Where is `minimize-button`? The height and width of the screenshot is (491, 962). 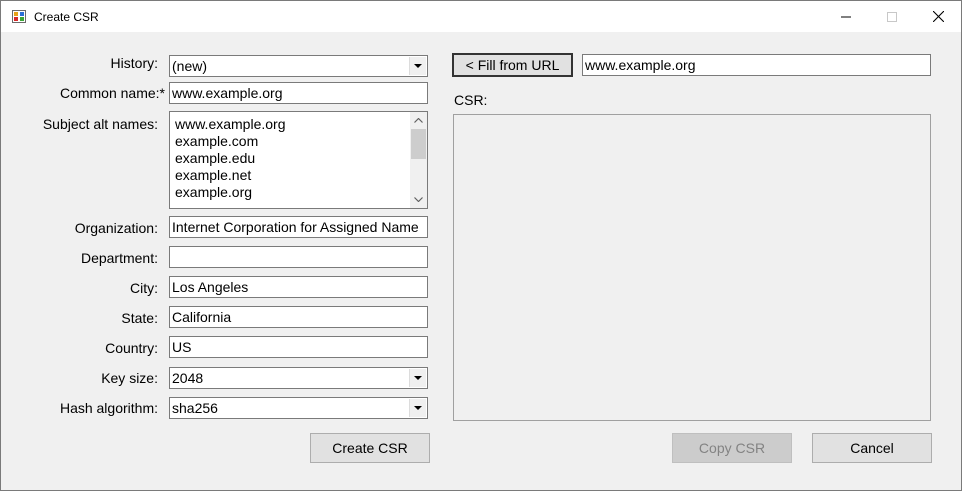
minimize-button is located at coordinates (846, 16).